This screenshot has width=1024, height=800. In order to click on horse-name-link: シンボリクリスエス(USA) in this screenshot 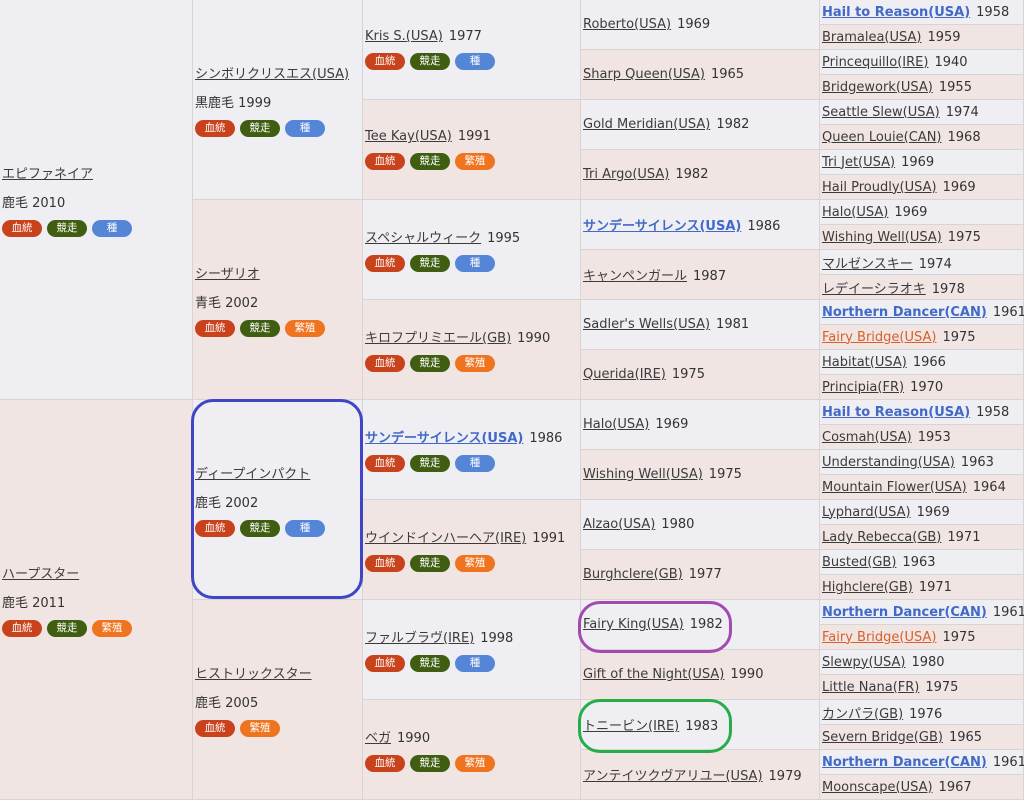, I will do `click(272, 74)`.